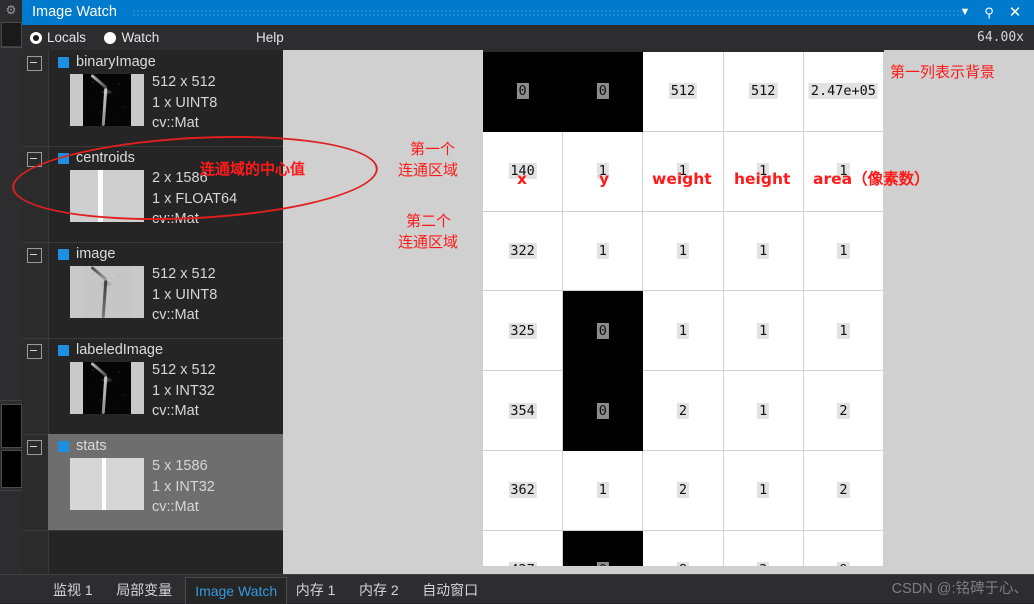 This screenshot has height=604, width=1034. I want to click on grid-cell-r3-c2: 1, so click(683, 331).